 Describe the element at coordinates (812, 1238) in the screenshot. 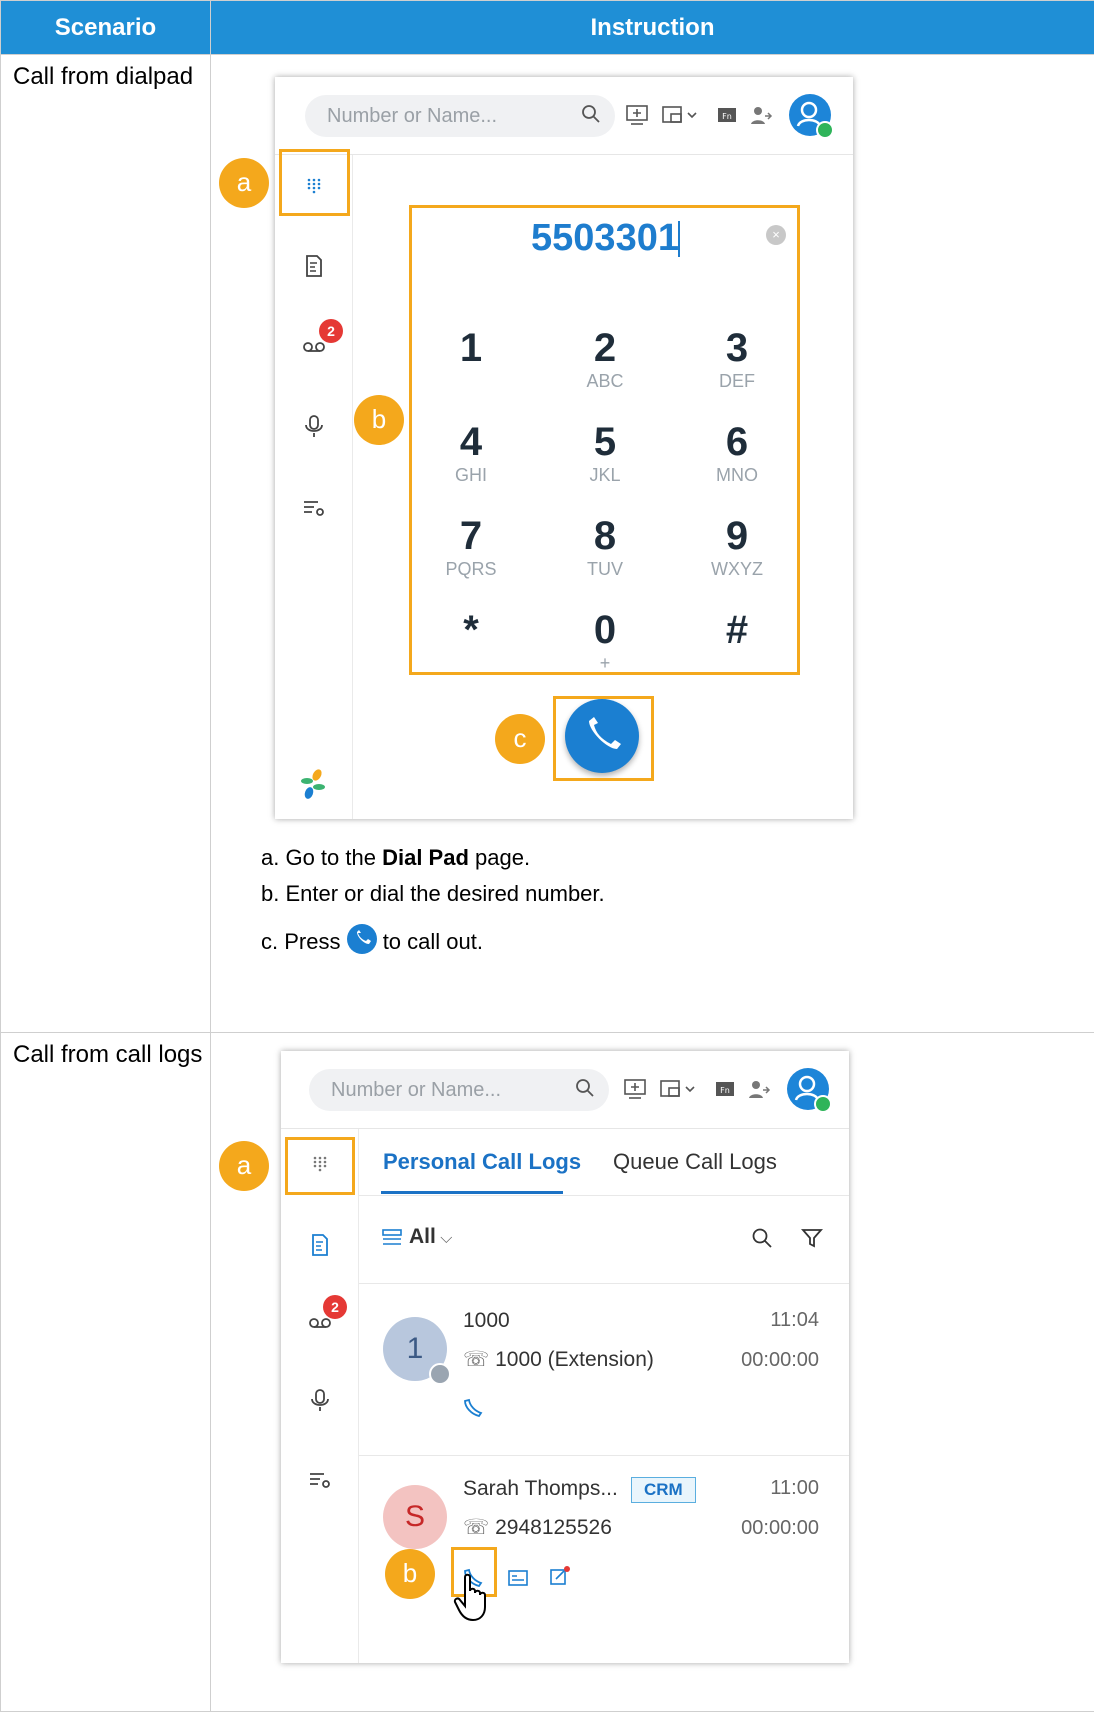

I see `filter-funnel-icon` at that location.